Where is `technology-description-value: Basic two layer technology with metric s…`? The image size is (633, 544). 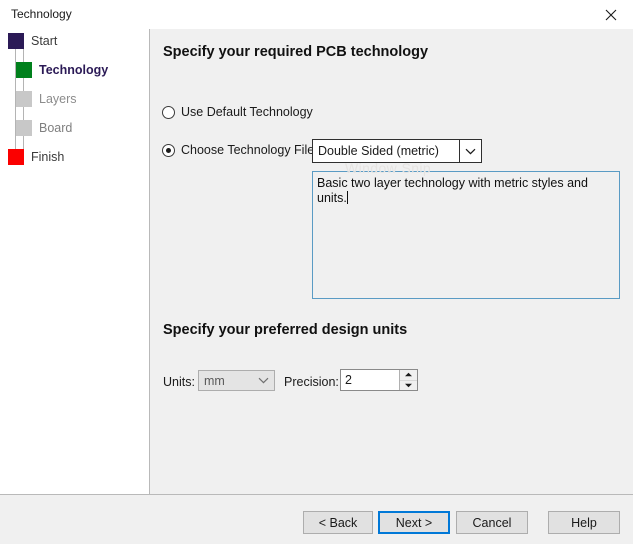 technology-description-value: Basic two layer technology with metric s… is located at coordinates (452, 190).